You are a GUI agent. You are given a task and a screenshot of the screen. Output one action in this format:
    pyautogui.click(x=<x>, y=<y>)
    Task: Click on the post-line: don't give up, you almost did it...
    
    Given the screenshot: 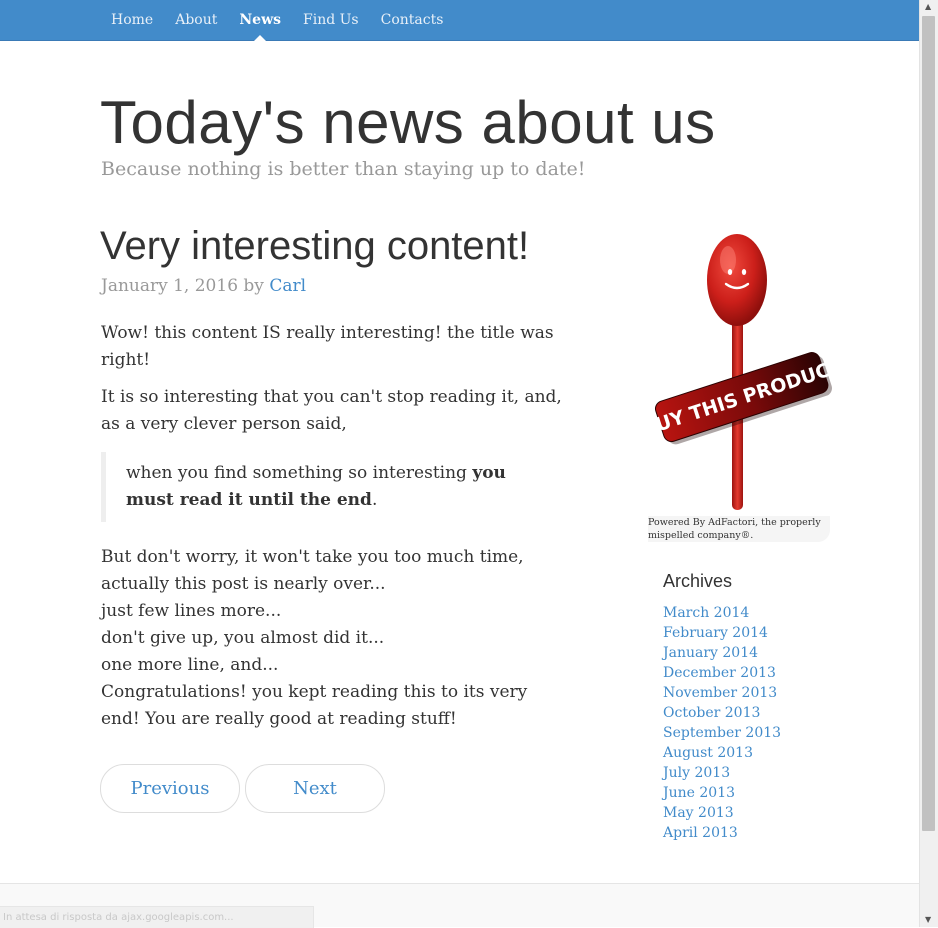 What is the action you would take?
    pyautogui.click(x=243, y=638)
    